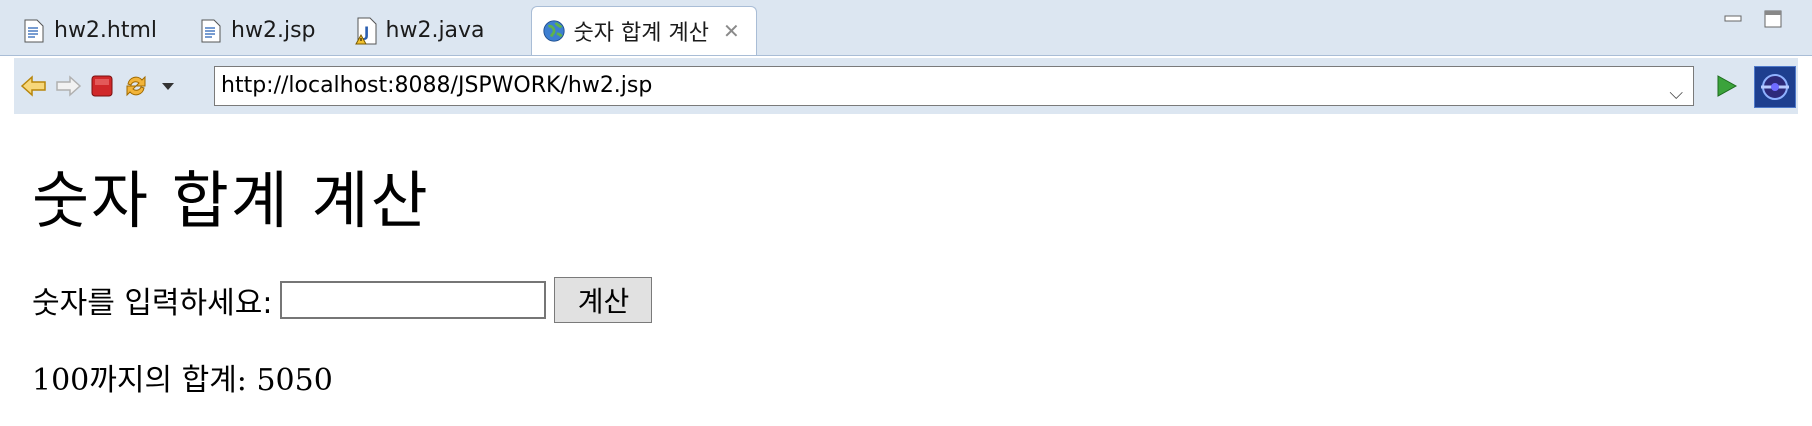 The height and width of the screenshot is (426, 1812). What do you see at coordinates (106, 30) in the screenshot?
I see `tab-label: hw2.html` at bounding box center [106, 30].